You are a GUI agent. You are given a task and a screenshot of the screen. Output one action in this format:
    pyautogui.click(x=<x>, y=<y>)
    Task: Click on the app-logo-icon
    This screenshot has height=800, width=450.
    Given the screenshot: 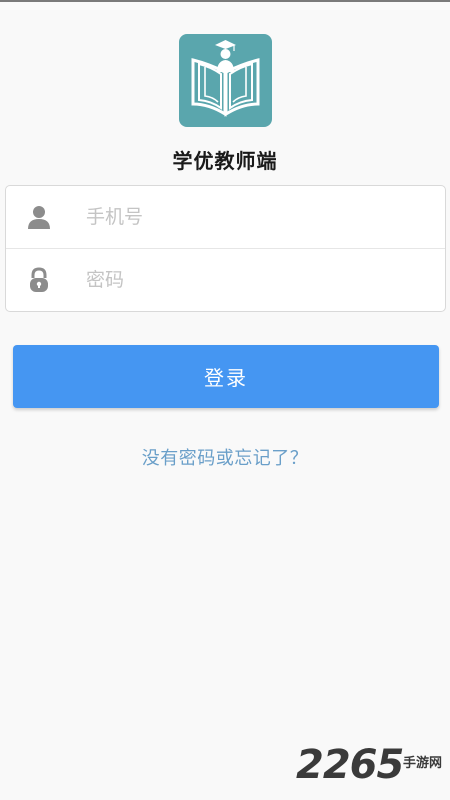 What is the action you would take?
    pyautogui.click(x=225, y=80)
    